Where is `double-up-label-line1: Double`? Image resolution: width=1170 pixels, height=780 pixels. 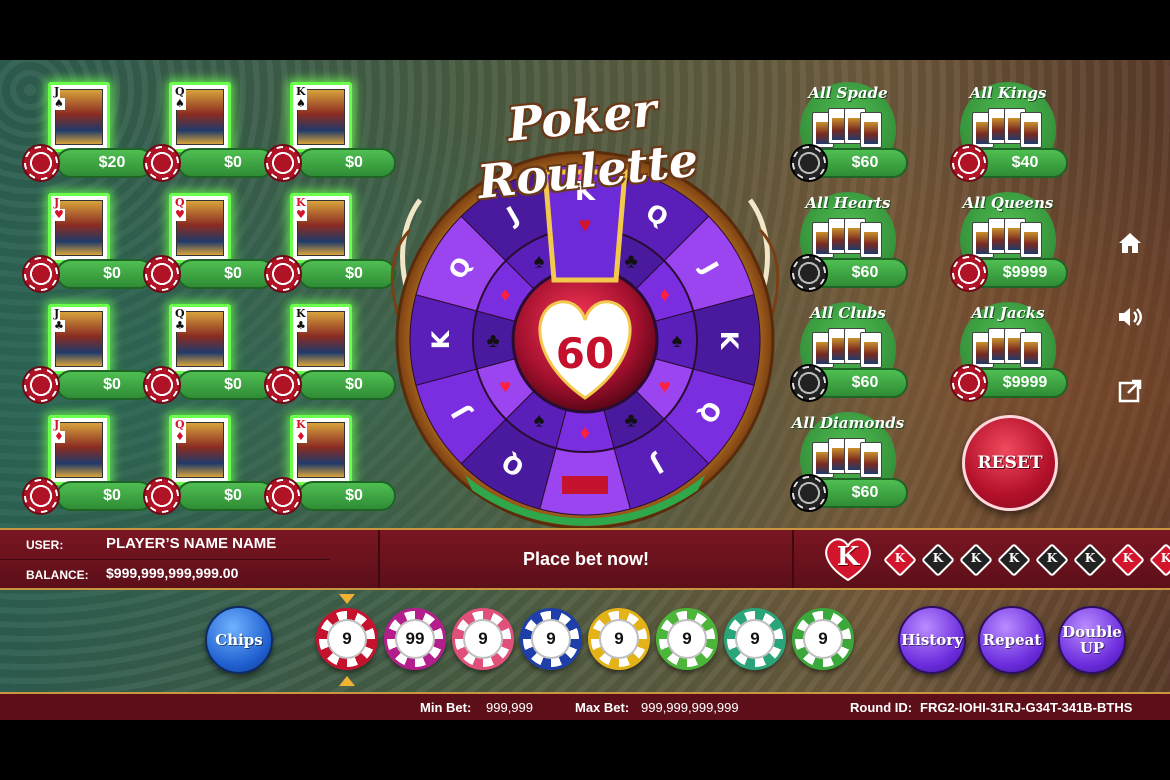
double-up-label-line1: Double is located at coordinates (1092, 632).